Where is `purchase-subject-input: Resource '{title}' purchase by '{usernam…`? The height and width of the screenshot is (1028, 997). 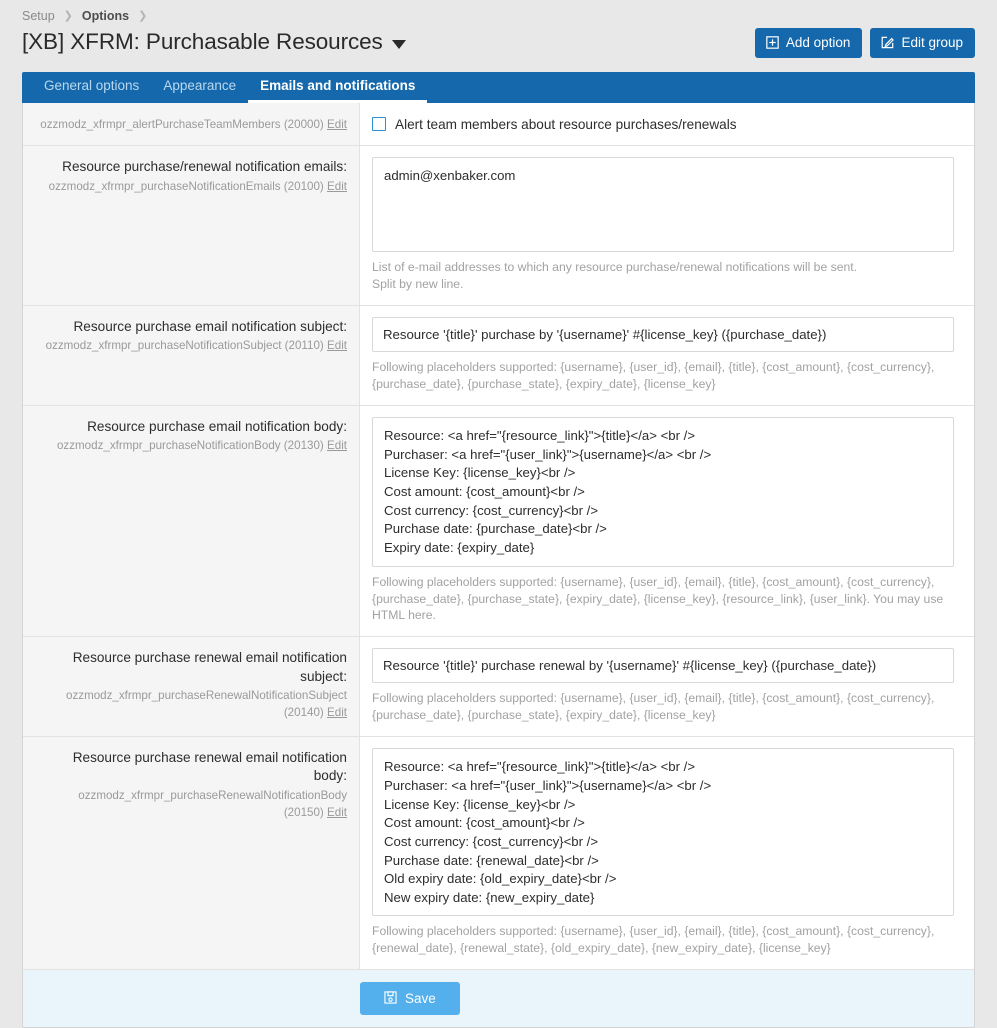 purchase-subject-input: Resource '{title}' purchase by '{usernam… is located at coordinates (663, 334).